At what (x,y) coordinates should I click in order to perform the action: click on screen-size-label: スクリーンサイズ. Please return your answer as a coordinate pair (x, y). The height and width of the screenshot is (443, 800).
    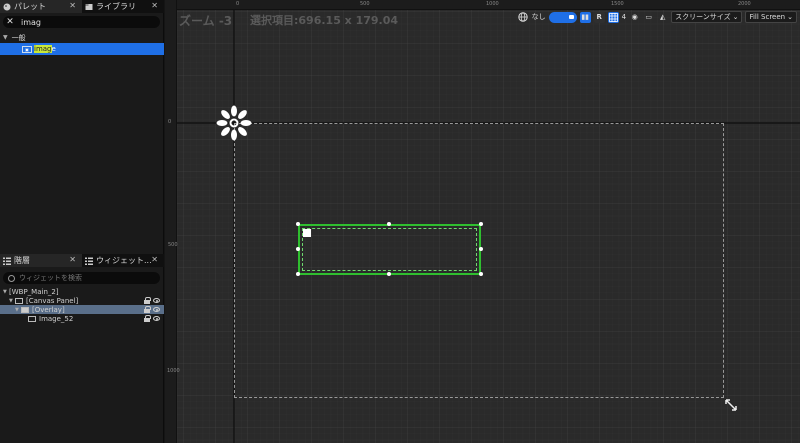
    Looking at the image, I should click on (703, 17).